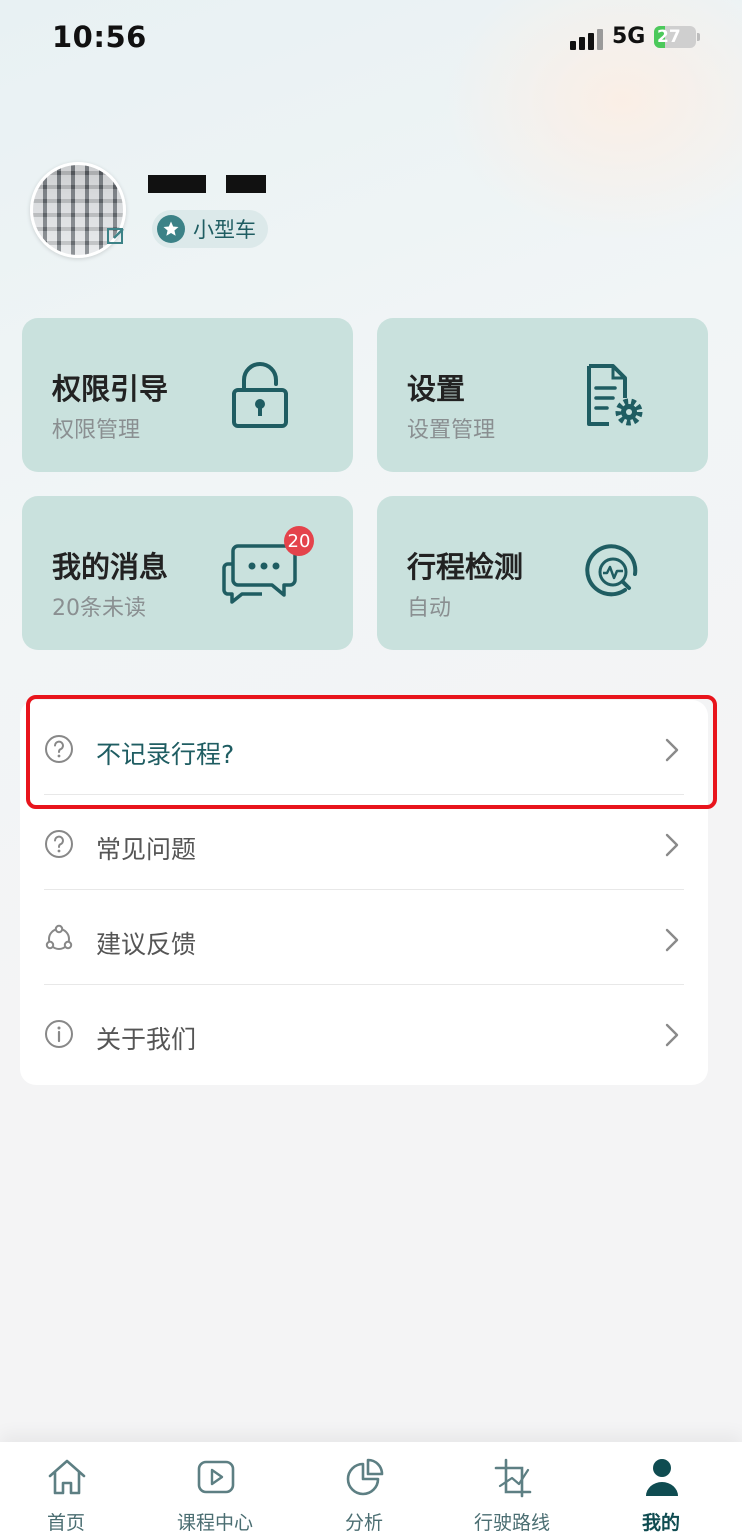 The width and height of the screenshot is (742, 1538). What do you see at coordinates (662, 1477) in the screenshot?
I see `user-icon` at bounding box center [662, 1477].